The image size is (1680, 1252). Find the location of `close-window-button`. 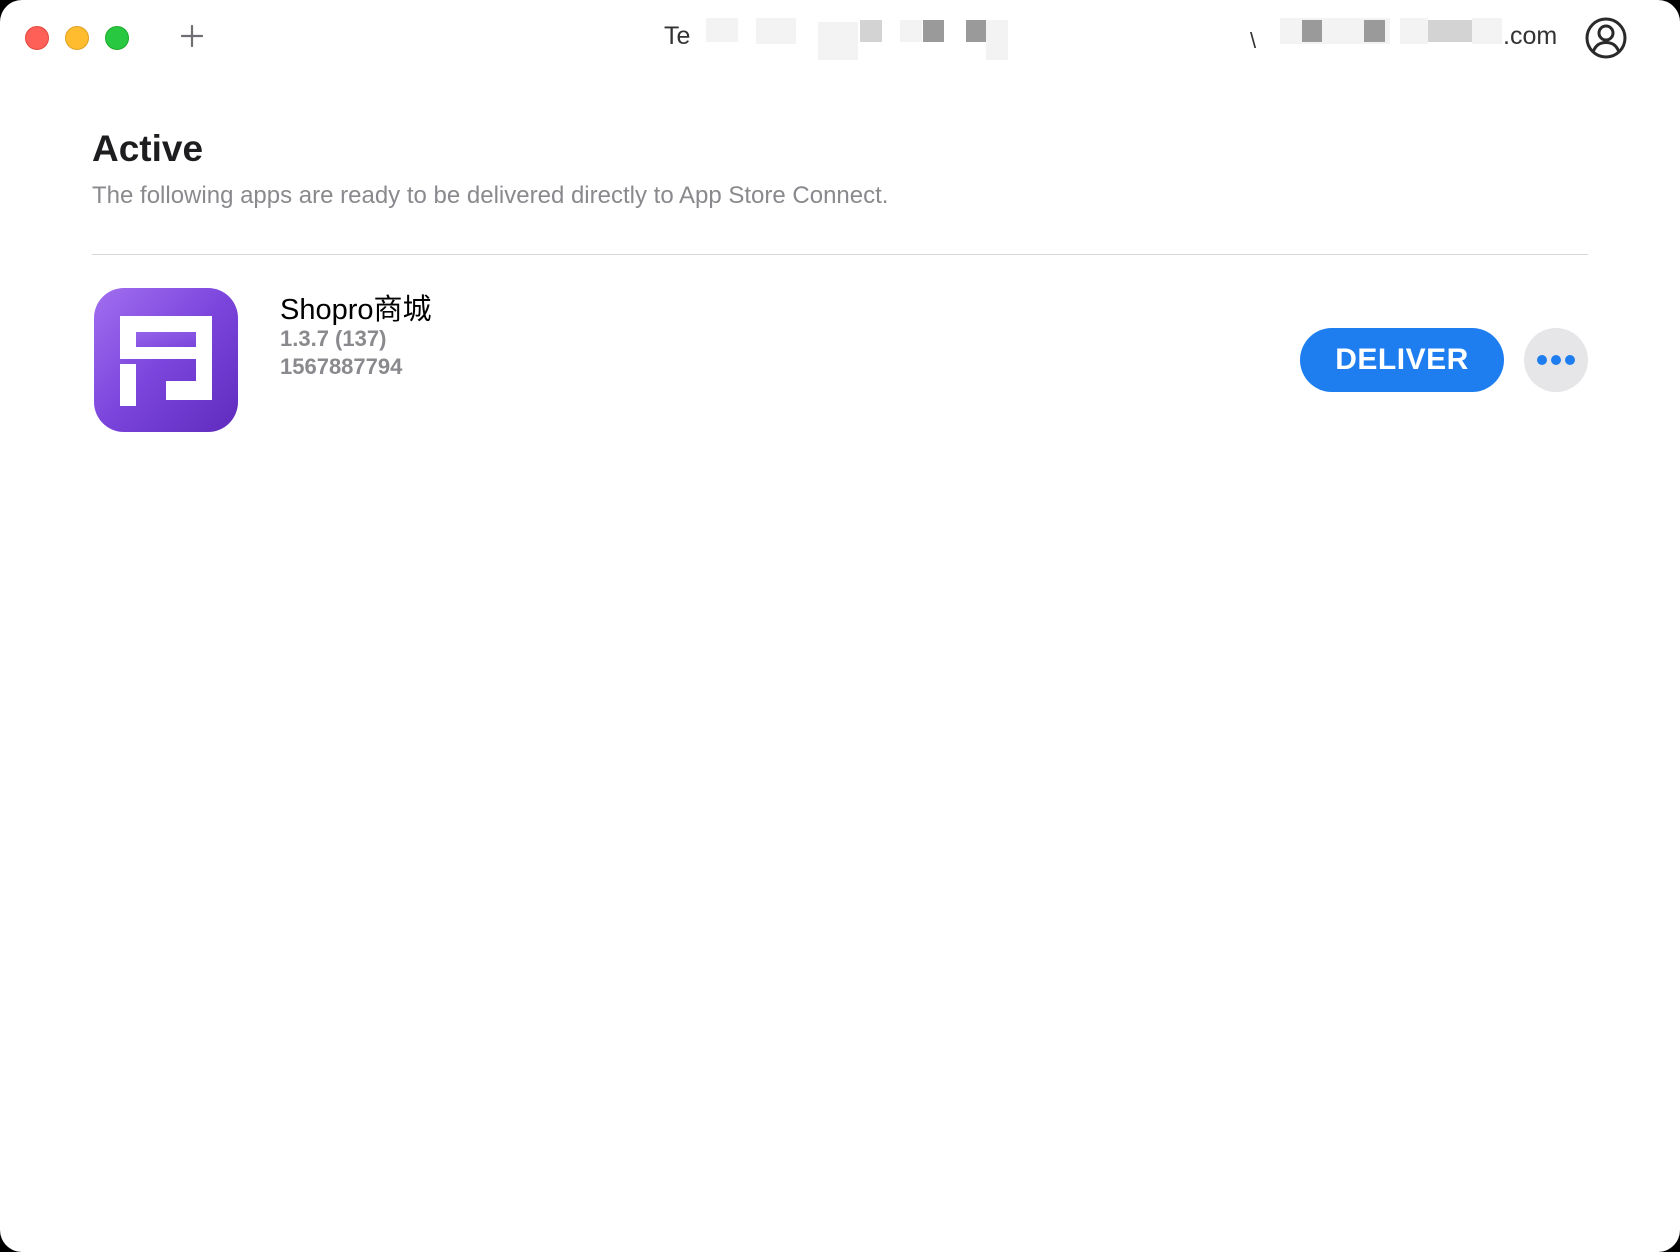

close-window-button is located at coordinates (37, 38).